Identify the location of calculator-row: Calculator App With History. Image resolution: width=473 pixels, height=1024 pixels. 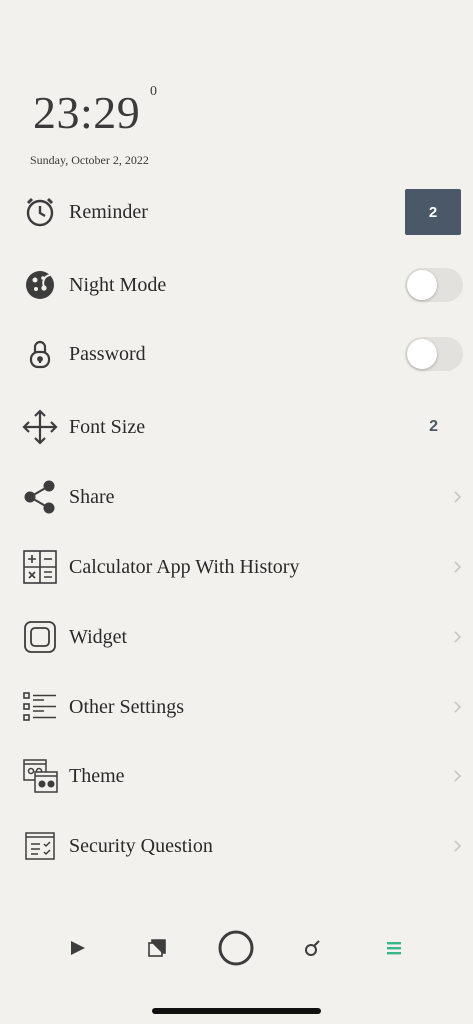
(236, 567).